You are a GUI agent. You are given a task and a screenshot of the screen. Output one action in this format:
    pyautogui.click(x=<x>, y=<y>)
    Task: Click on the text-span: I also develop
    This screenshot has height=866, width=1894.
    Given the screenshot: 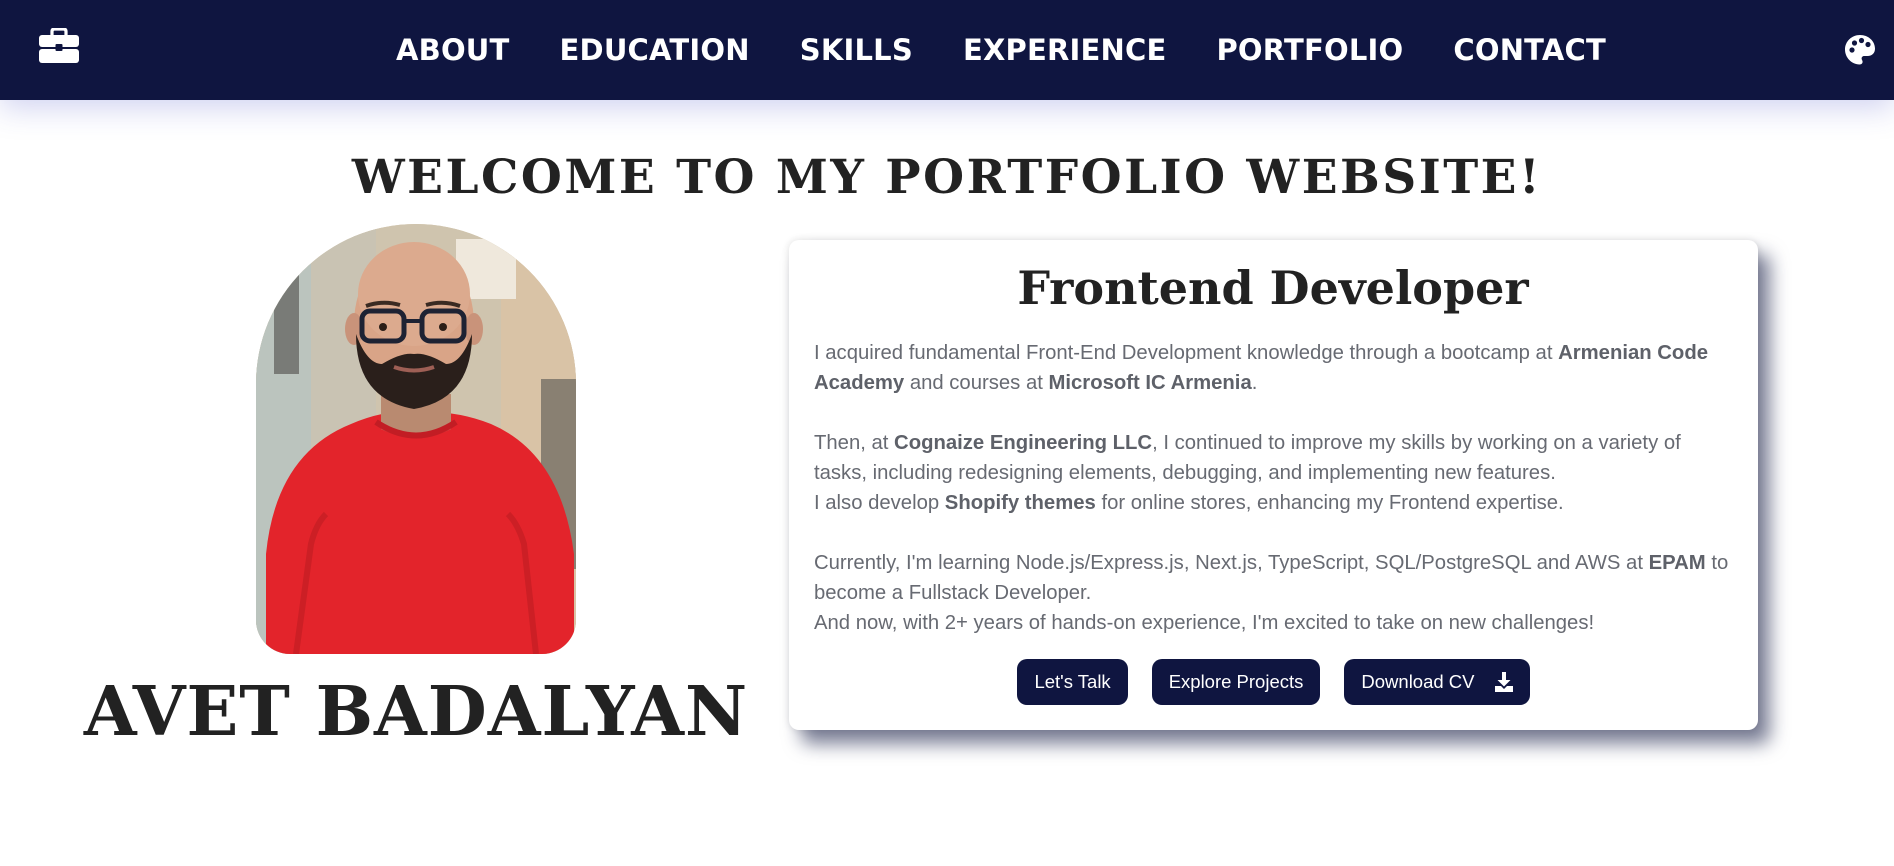 What is the action you would take?
    pyautogui.click(x=879, y=503)
    